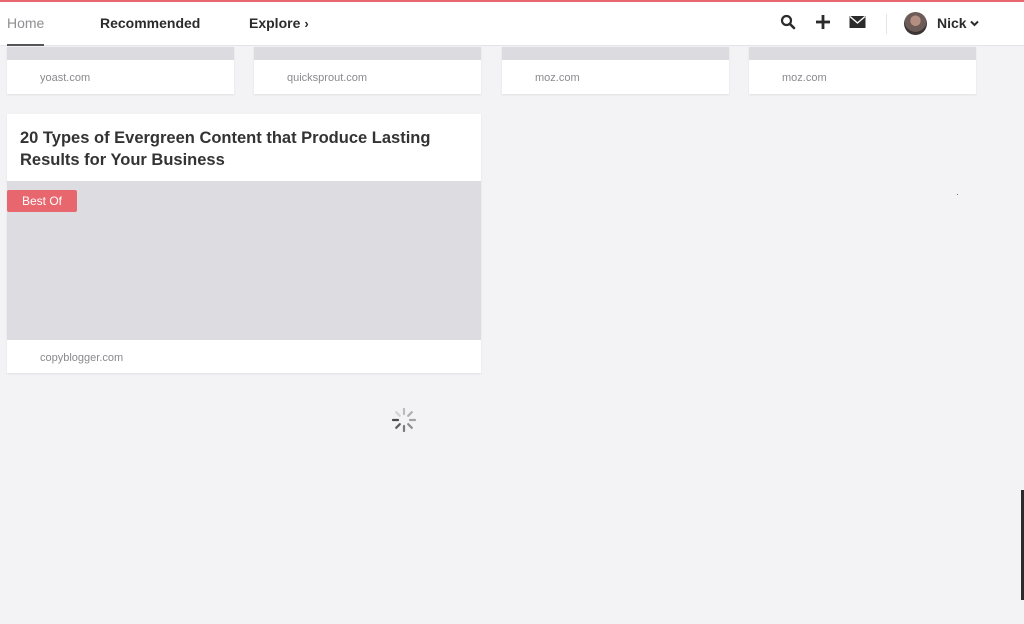 The width and height of the screenshot is (1024, 624). What do you see at coordinates (915, 23) in the screenshot?
I see `avatar` at bounding box center [915, 23].